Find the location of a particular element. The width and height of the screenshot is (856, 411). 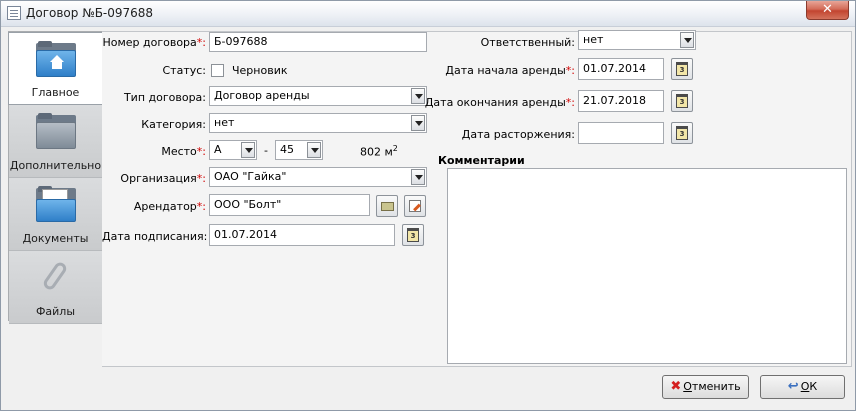

signing-date-calendar-button: 3 is located at coordinates (413, 235).